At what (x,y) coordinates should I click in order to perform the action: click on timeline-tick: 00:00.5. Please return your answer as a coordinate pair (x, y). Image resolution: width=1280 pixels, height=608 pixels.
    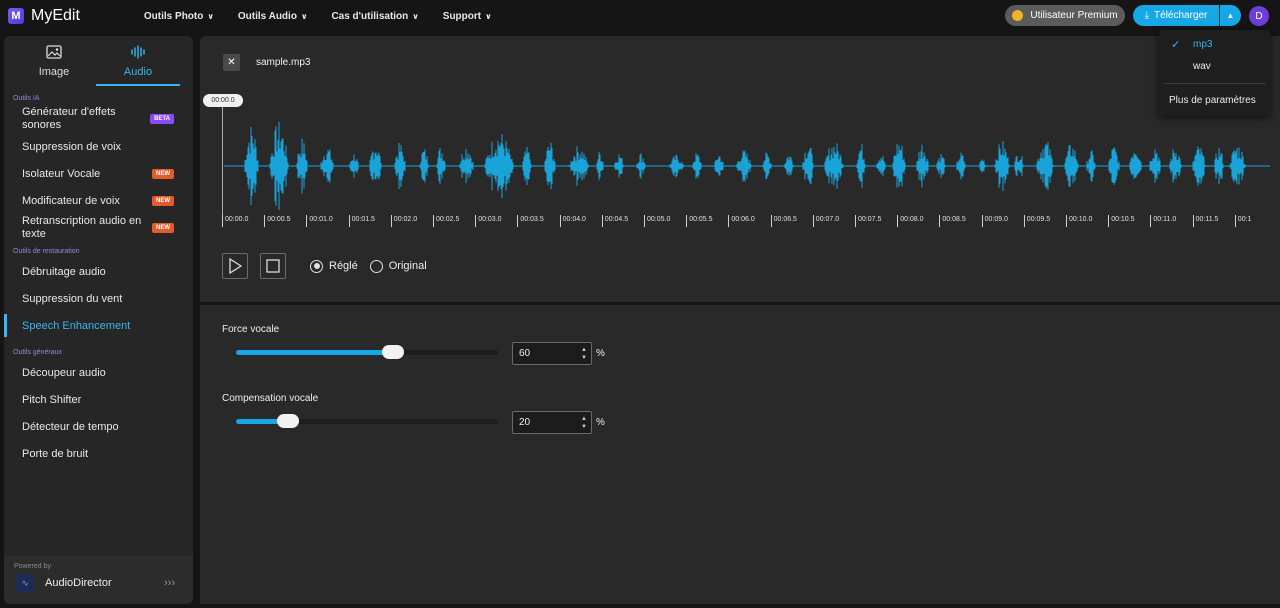
    Looking at the image, I should click on (277, 221).